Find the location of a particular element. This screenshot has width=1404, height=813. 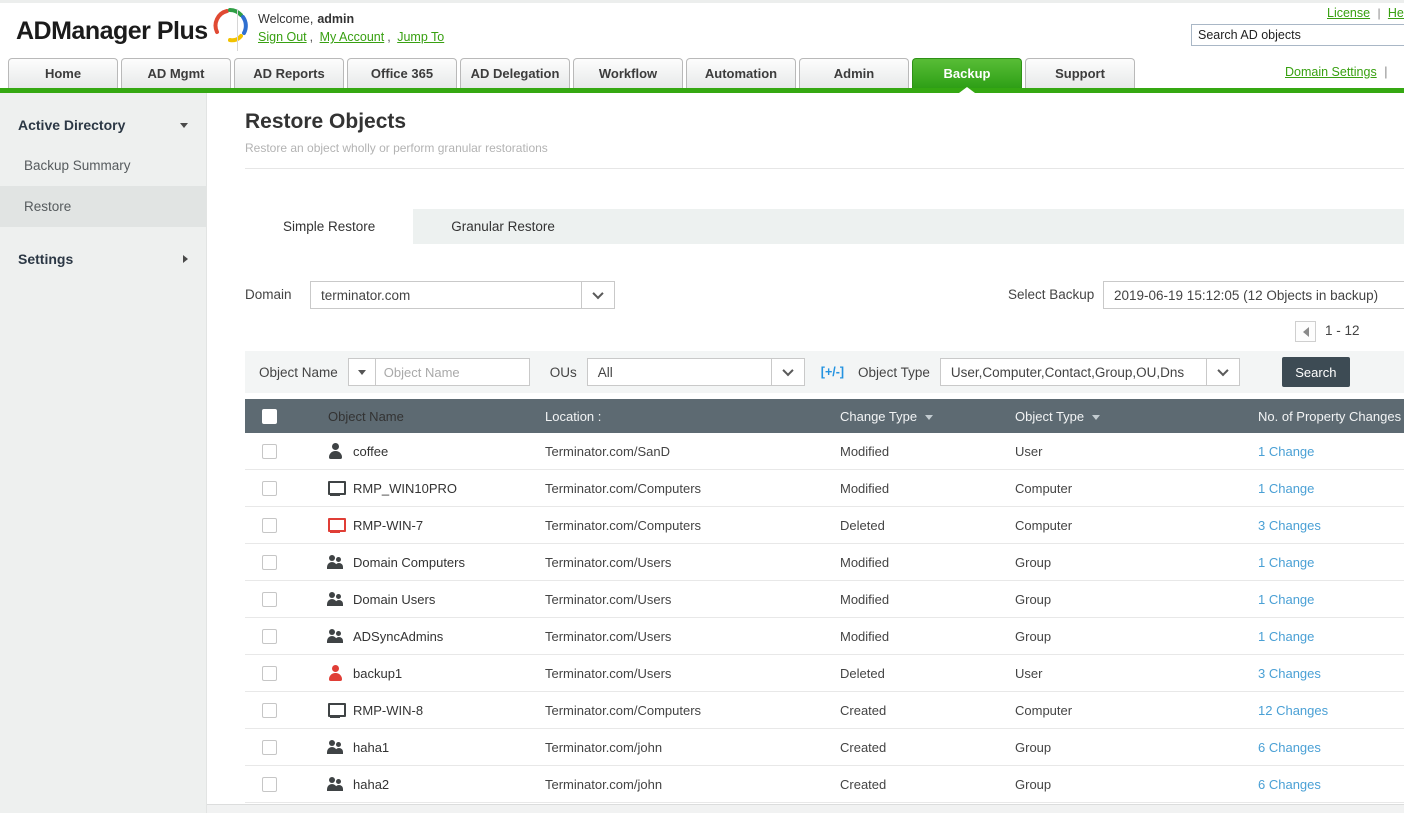

app-logo: ADManager Plus is located at coordinates (133, 29).